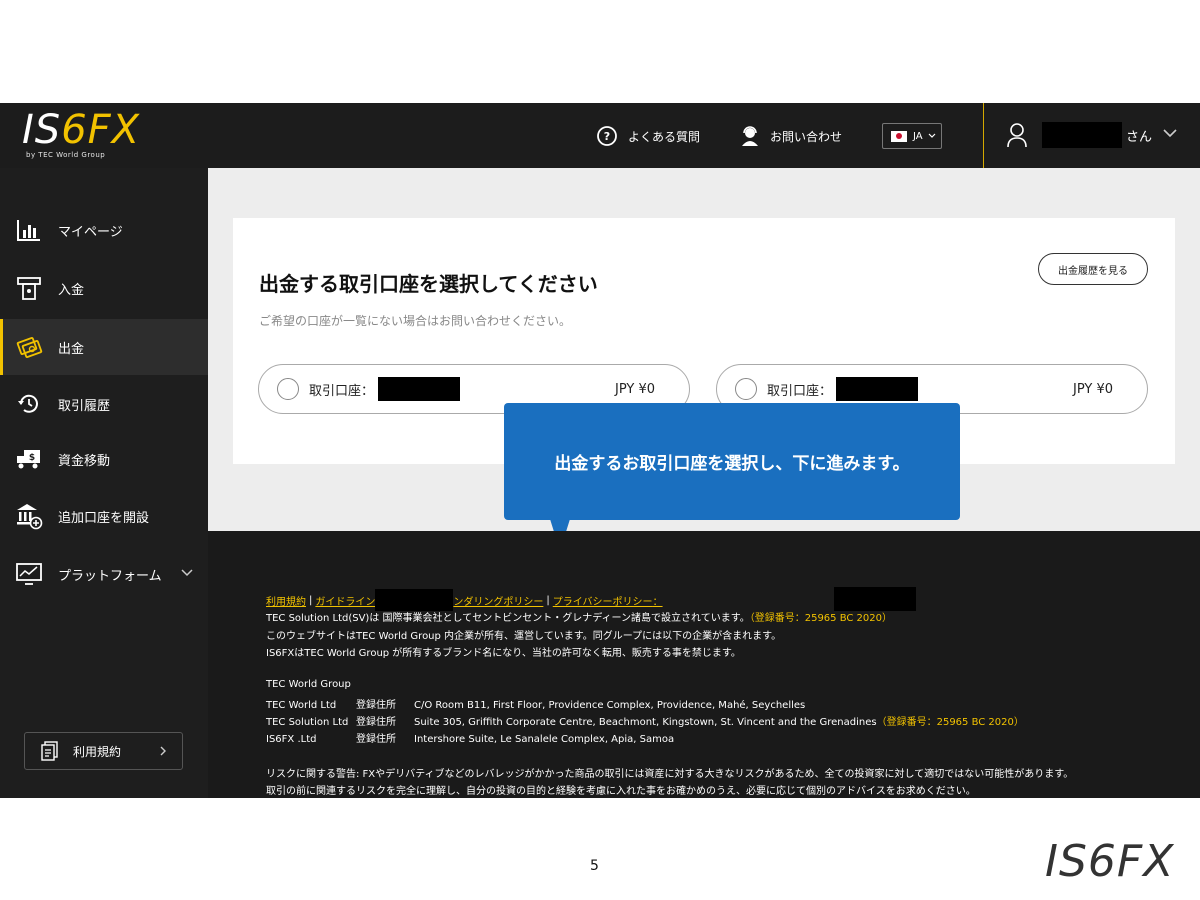 The height and width of the screenshot is (900, 1200). Describe the element at coordinates (29, 288) in the screenshot. I see `atm-deposit-icon` at that location.